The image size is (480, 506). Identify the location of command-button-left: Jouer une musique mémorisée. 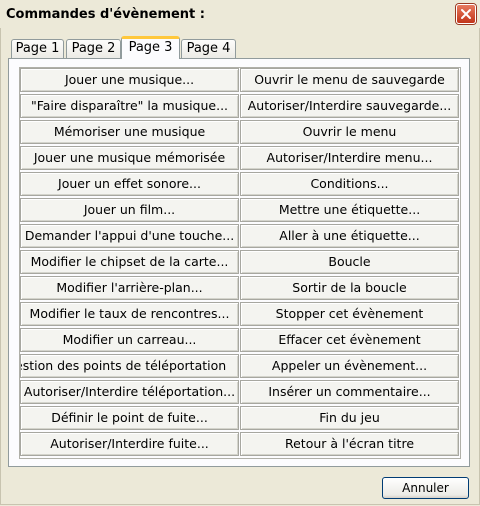
(129, 158).